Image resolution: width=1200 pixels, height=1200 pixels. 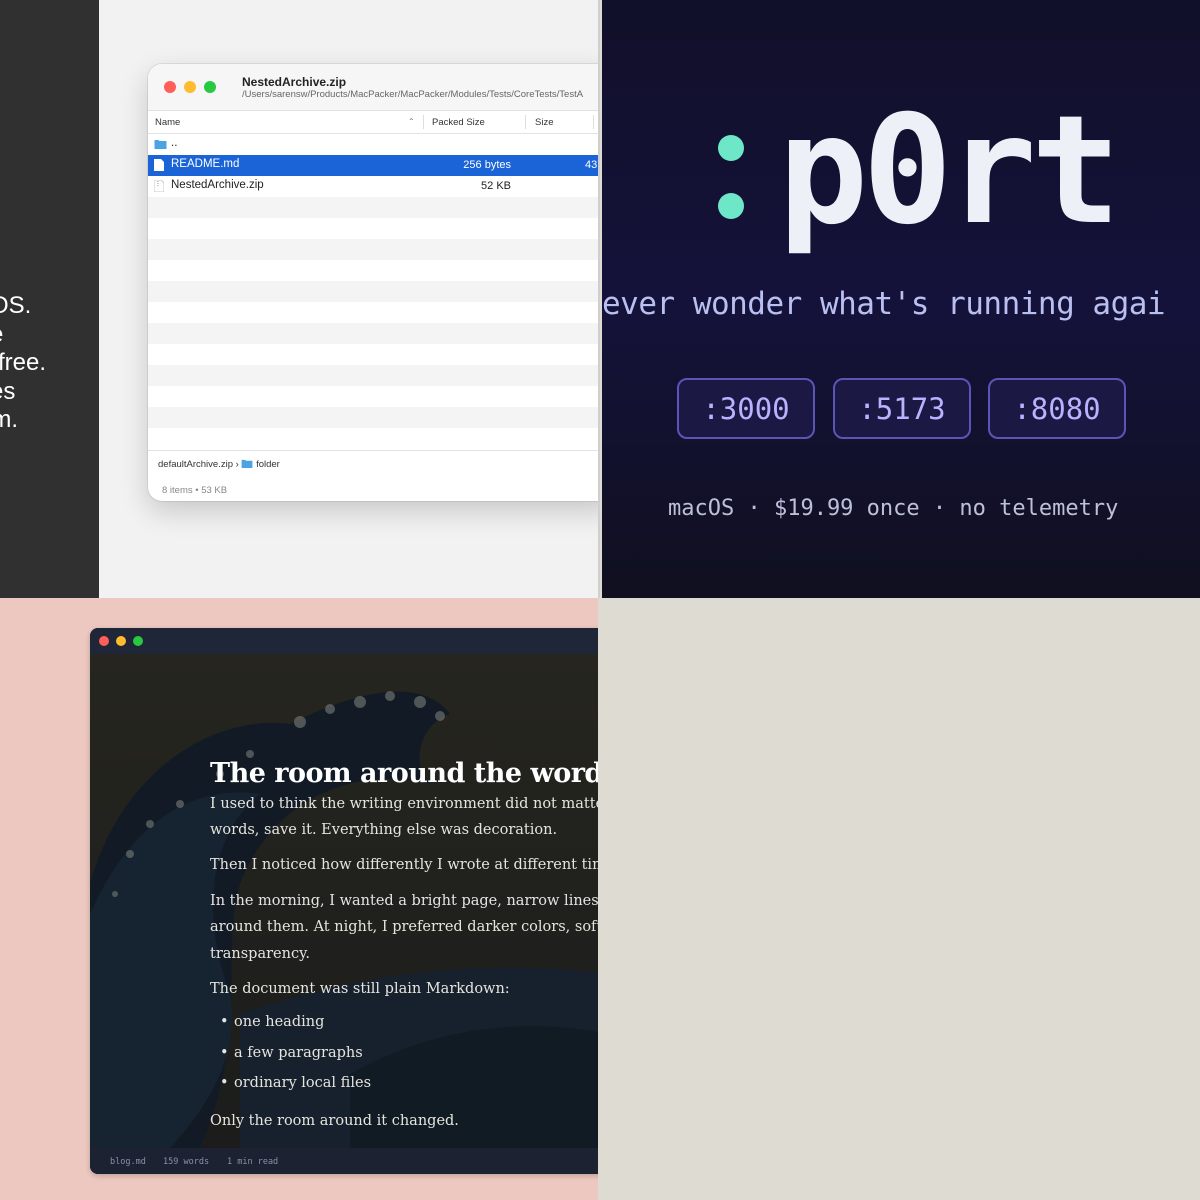 I want to click on list-item: NestedArchive.zip 52 KB 52, so click(x=374, y=186).